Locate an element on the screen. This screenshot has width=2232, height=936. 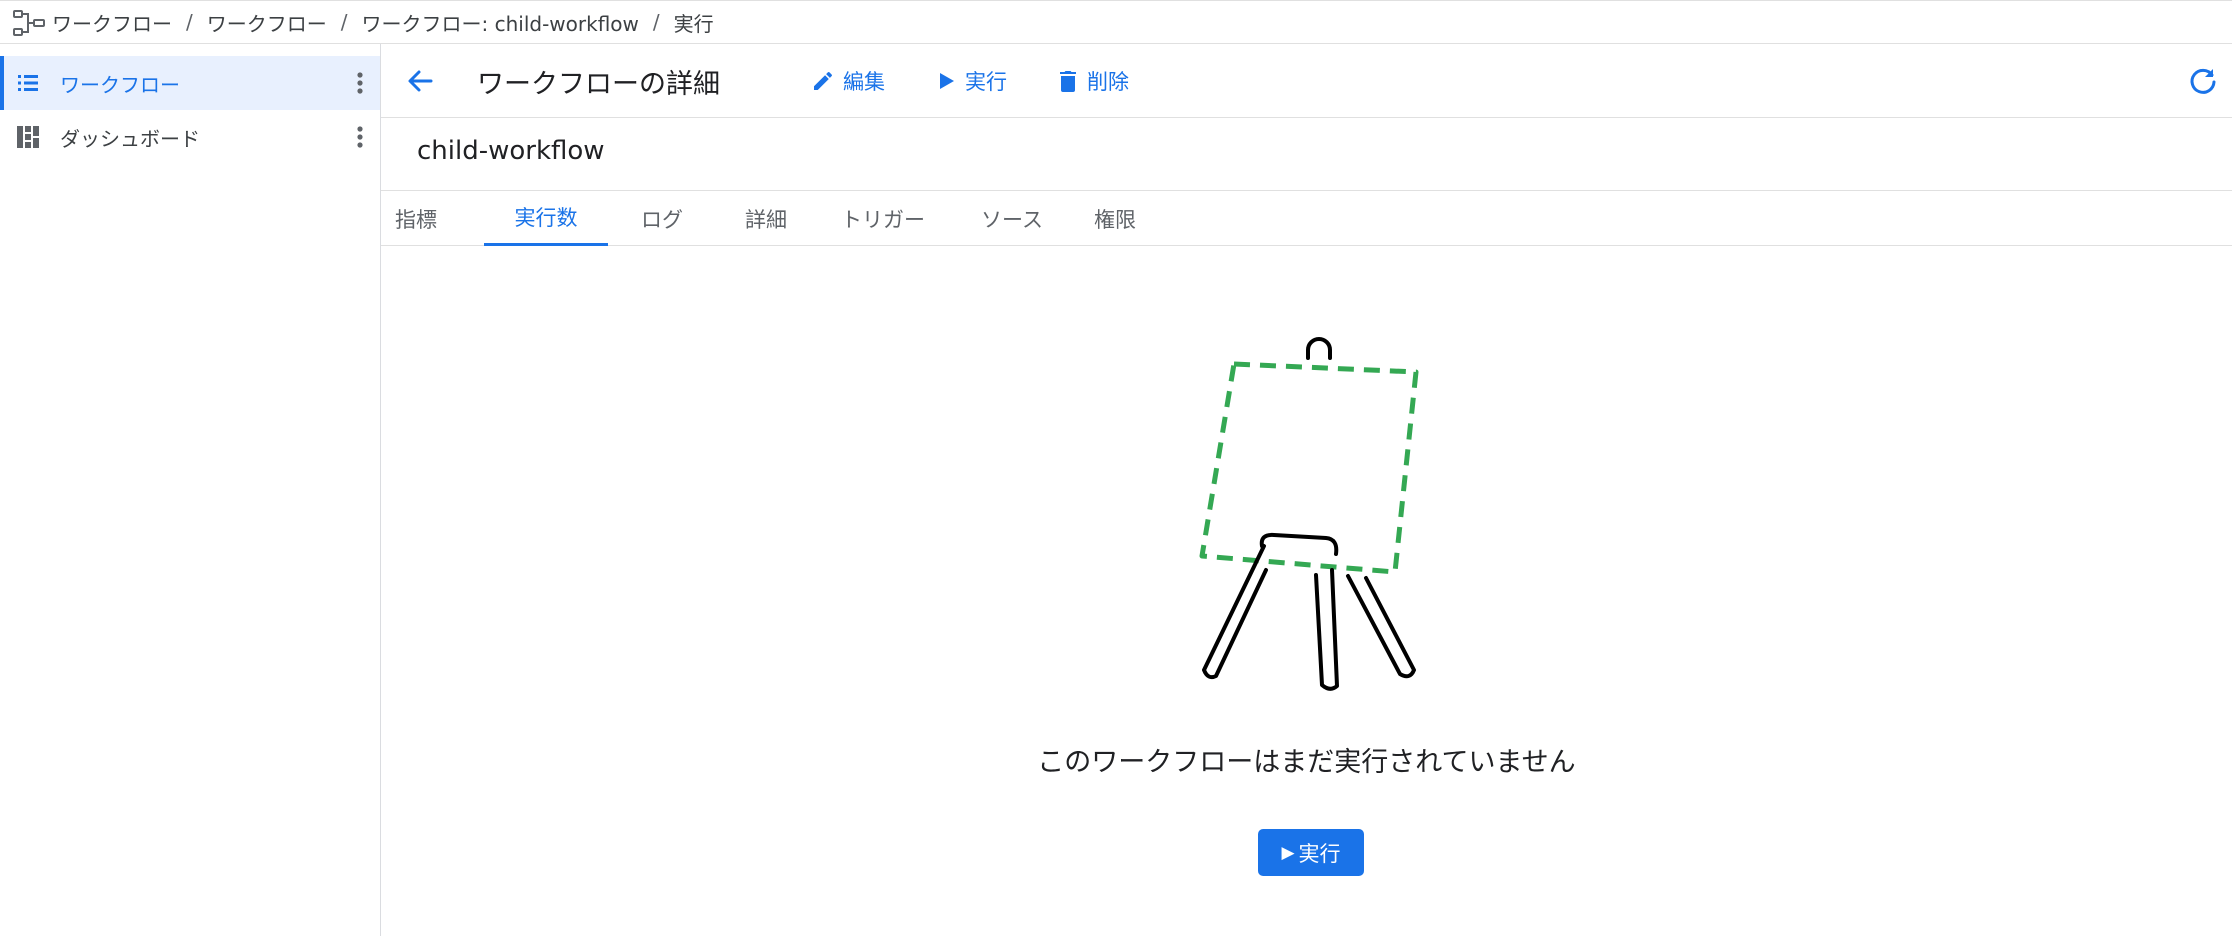
breadcrumb-item-workflows-root: ワークフロー is located at coordinates (112, 22).